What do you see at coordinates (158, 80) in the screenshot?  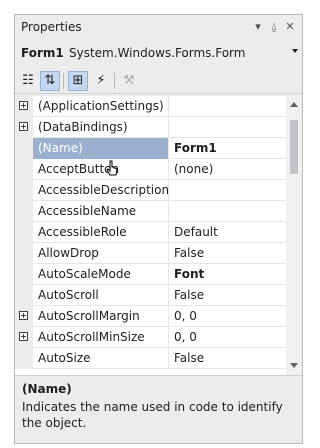 I see `properties-toolbar: ☷ ⇅ ⊞ ⚡ ⚒` at bounding box center [158, 80].